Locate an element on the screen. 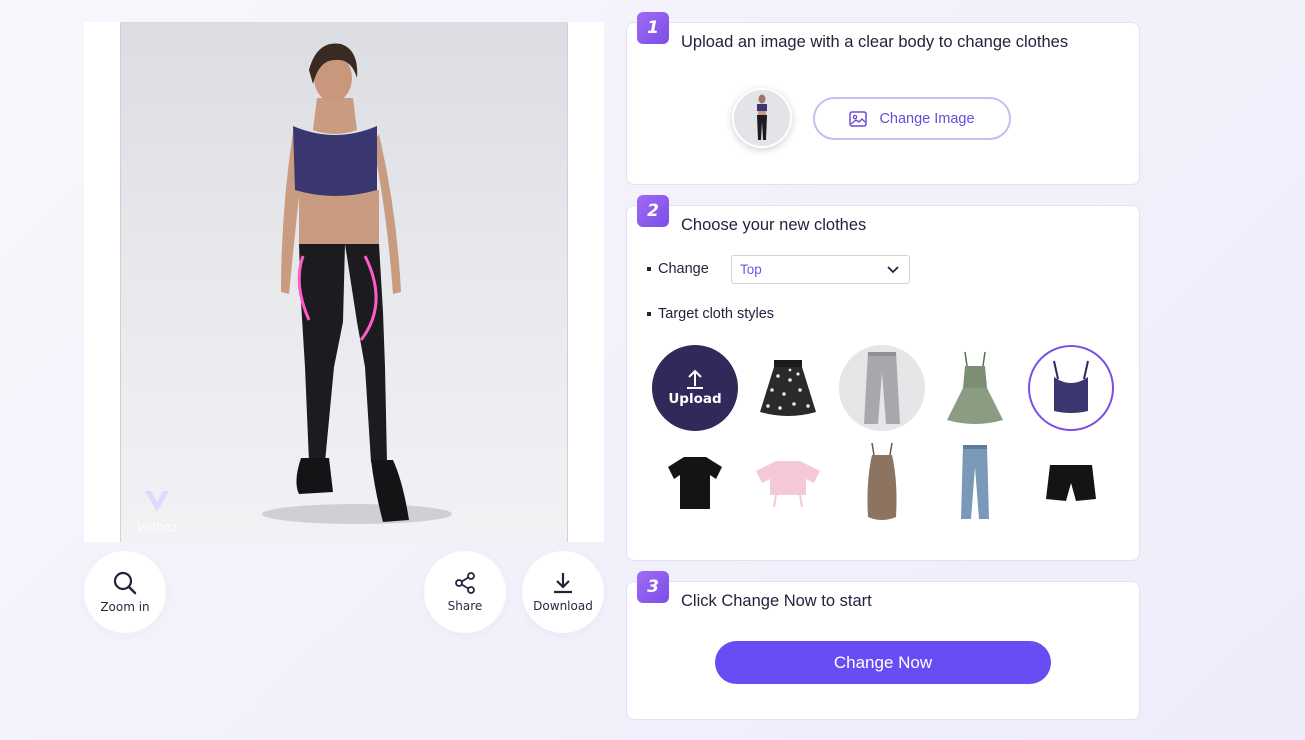 The image size is (1305, 740). uploaded-image-thumbnail is located at coordinates (762, 118).